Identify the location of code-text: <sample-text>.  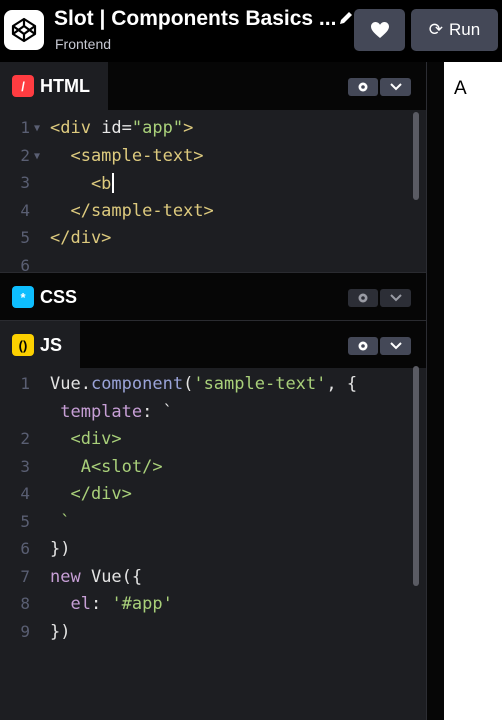
(127, 155).